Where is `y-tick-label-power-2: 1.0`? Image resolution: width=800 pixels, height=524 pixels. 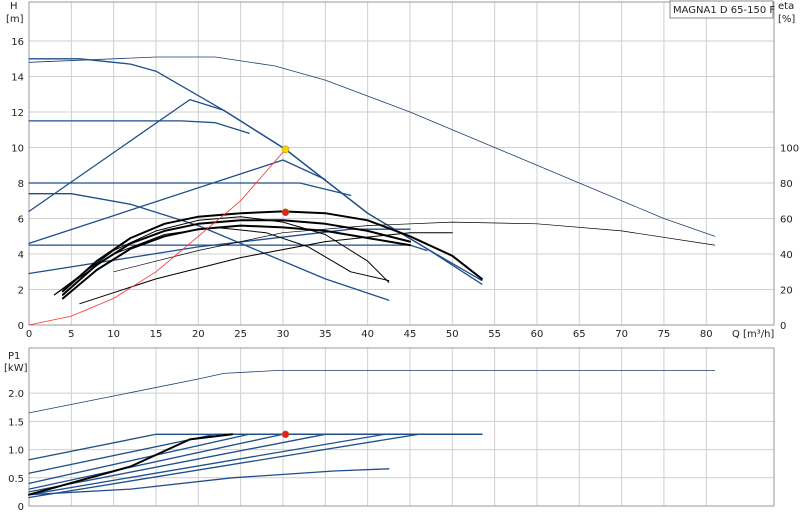 y-tick-label-power-2: 1.0 is located at coordinates (16, 451).